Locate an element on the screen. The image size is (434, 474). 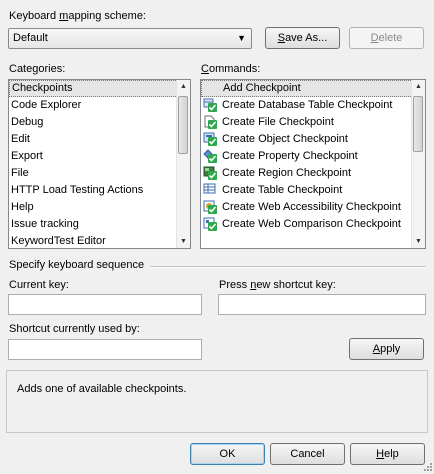
scheme-label: Keyboard mapping scheme: is located at coordinates (77, 16).